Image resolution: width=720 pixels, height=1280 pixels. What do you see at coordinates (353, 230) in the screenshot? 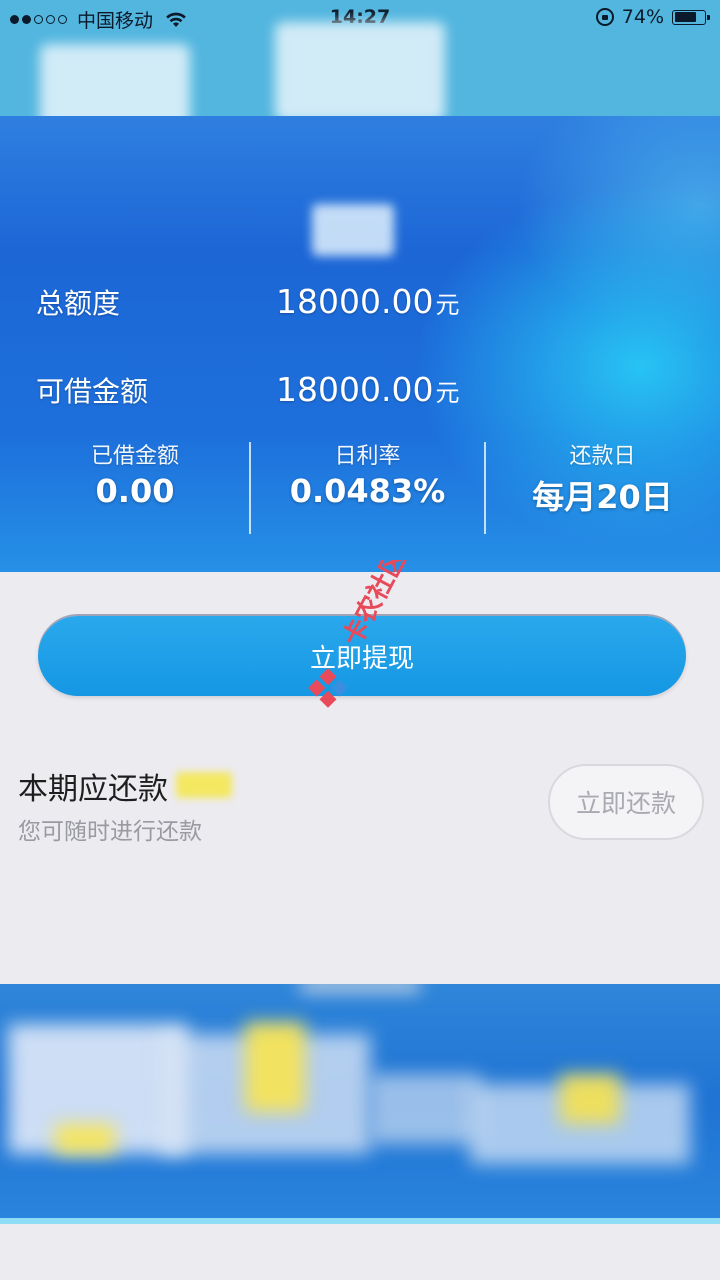
I see `redacted-hero-element` at bounding box center [353, 230].